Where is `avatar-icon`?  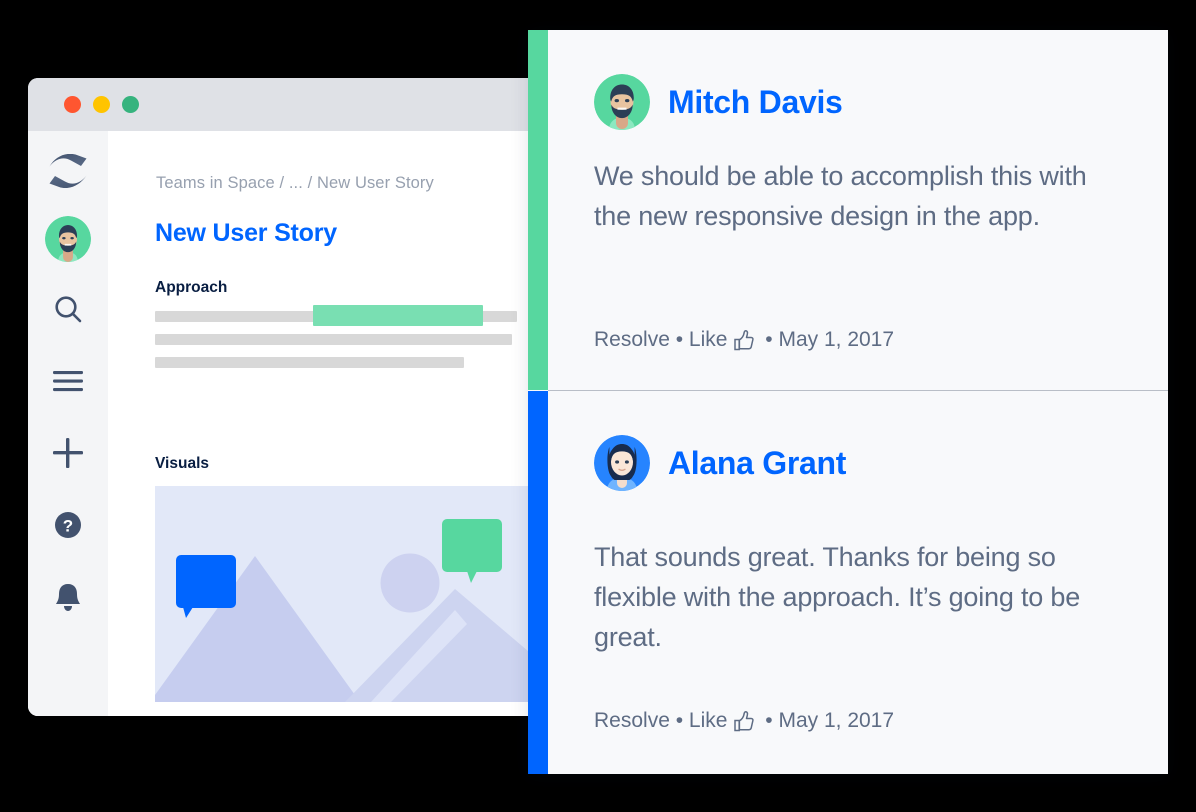 avatar-icon is located at coordinates (68, 239).